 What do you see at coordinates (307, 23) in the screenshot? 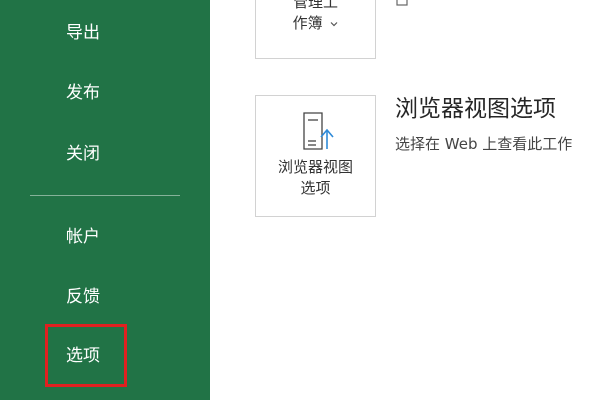
I see `manage-workbook-label-line2: 作簿` at bounding box center [307, 23].